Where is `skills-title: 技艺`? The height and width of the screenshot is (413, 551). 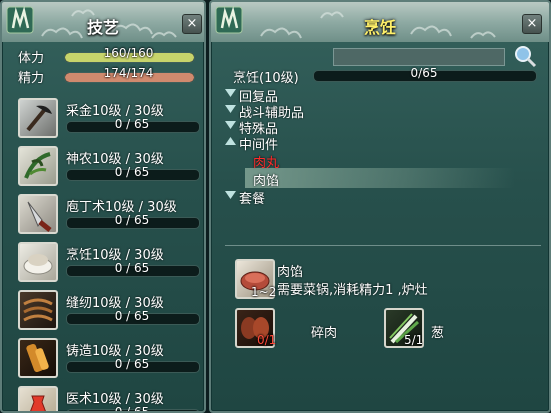
skills-title: 技艺 is located at coordinates (102, 27).